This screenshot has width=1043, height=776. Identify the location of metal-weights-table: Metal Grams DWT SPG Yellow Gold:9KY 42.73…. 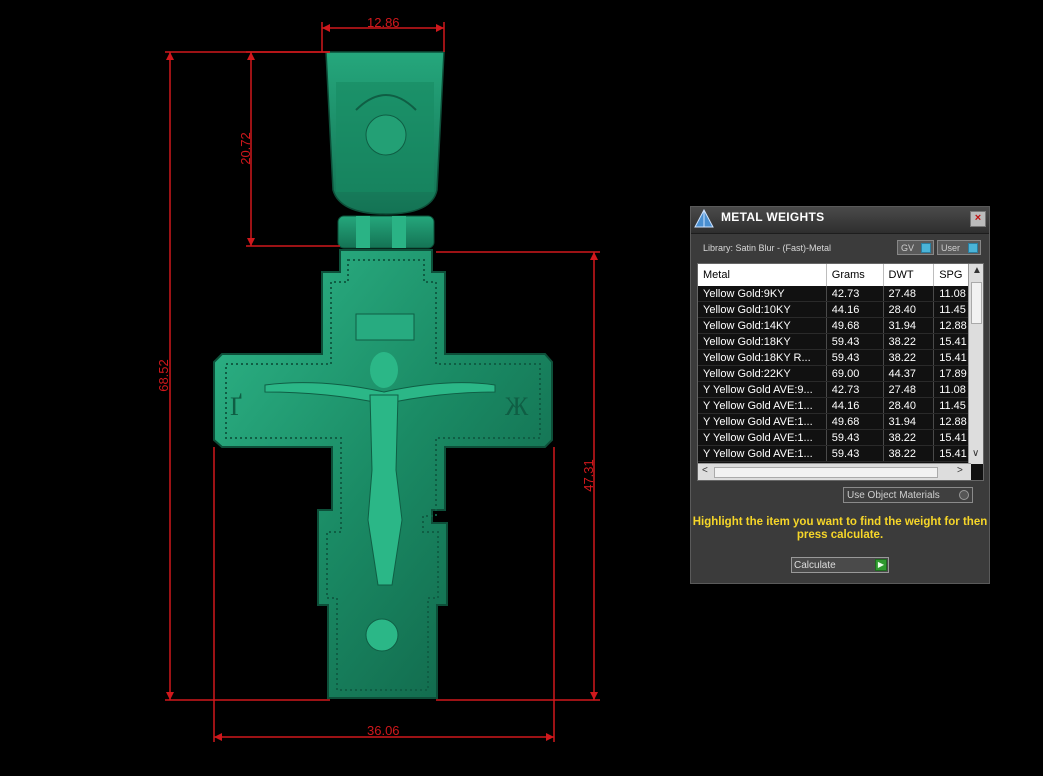
(840, 372).